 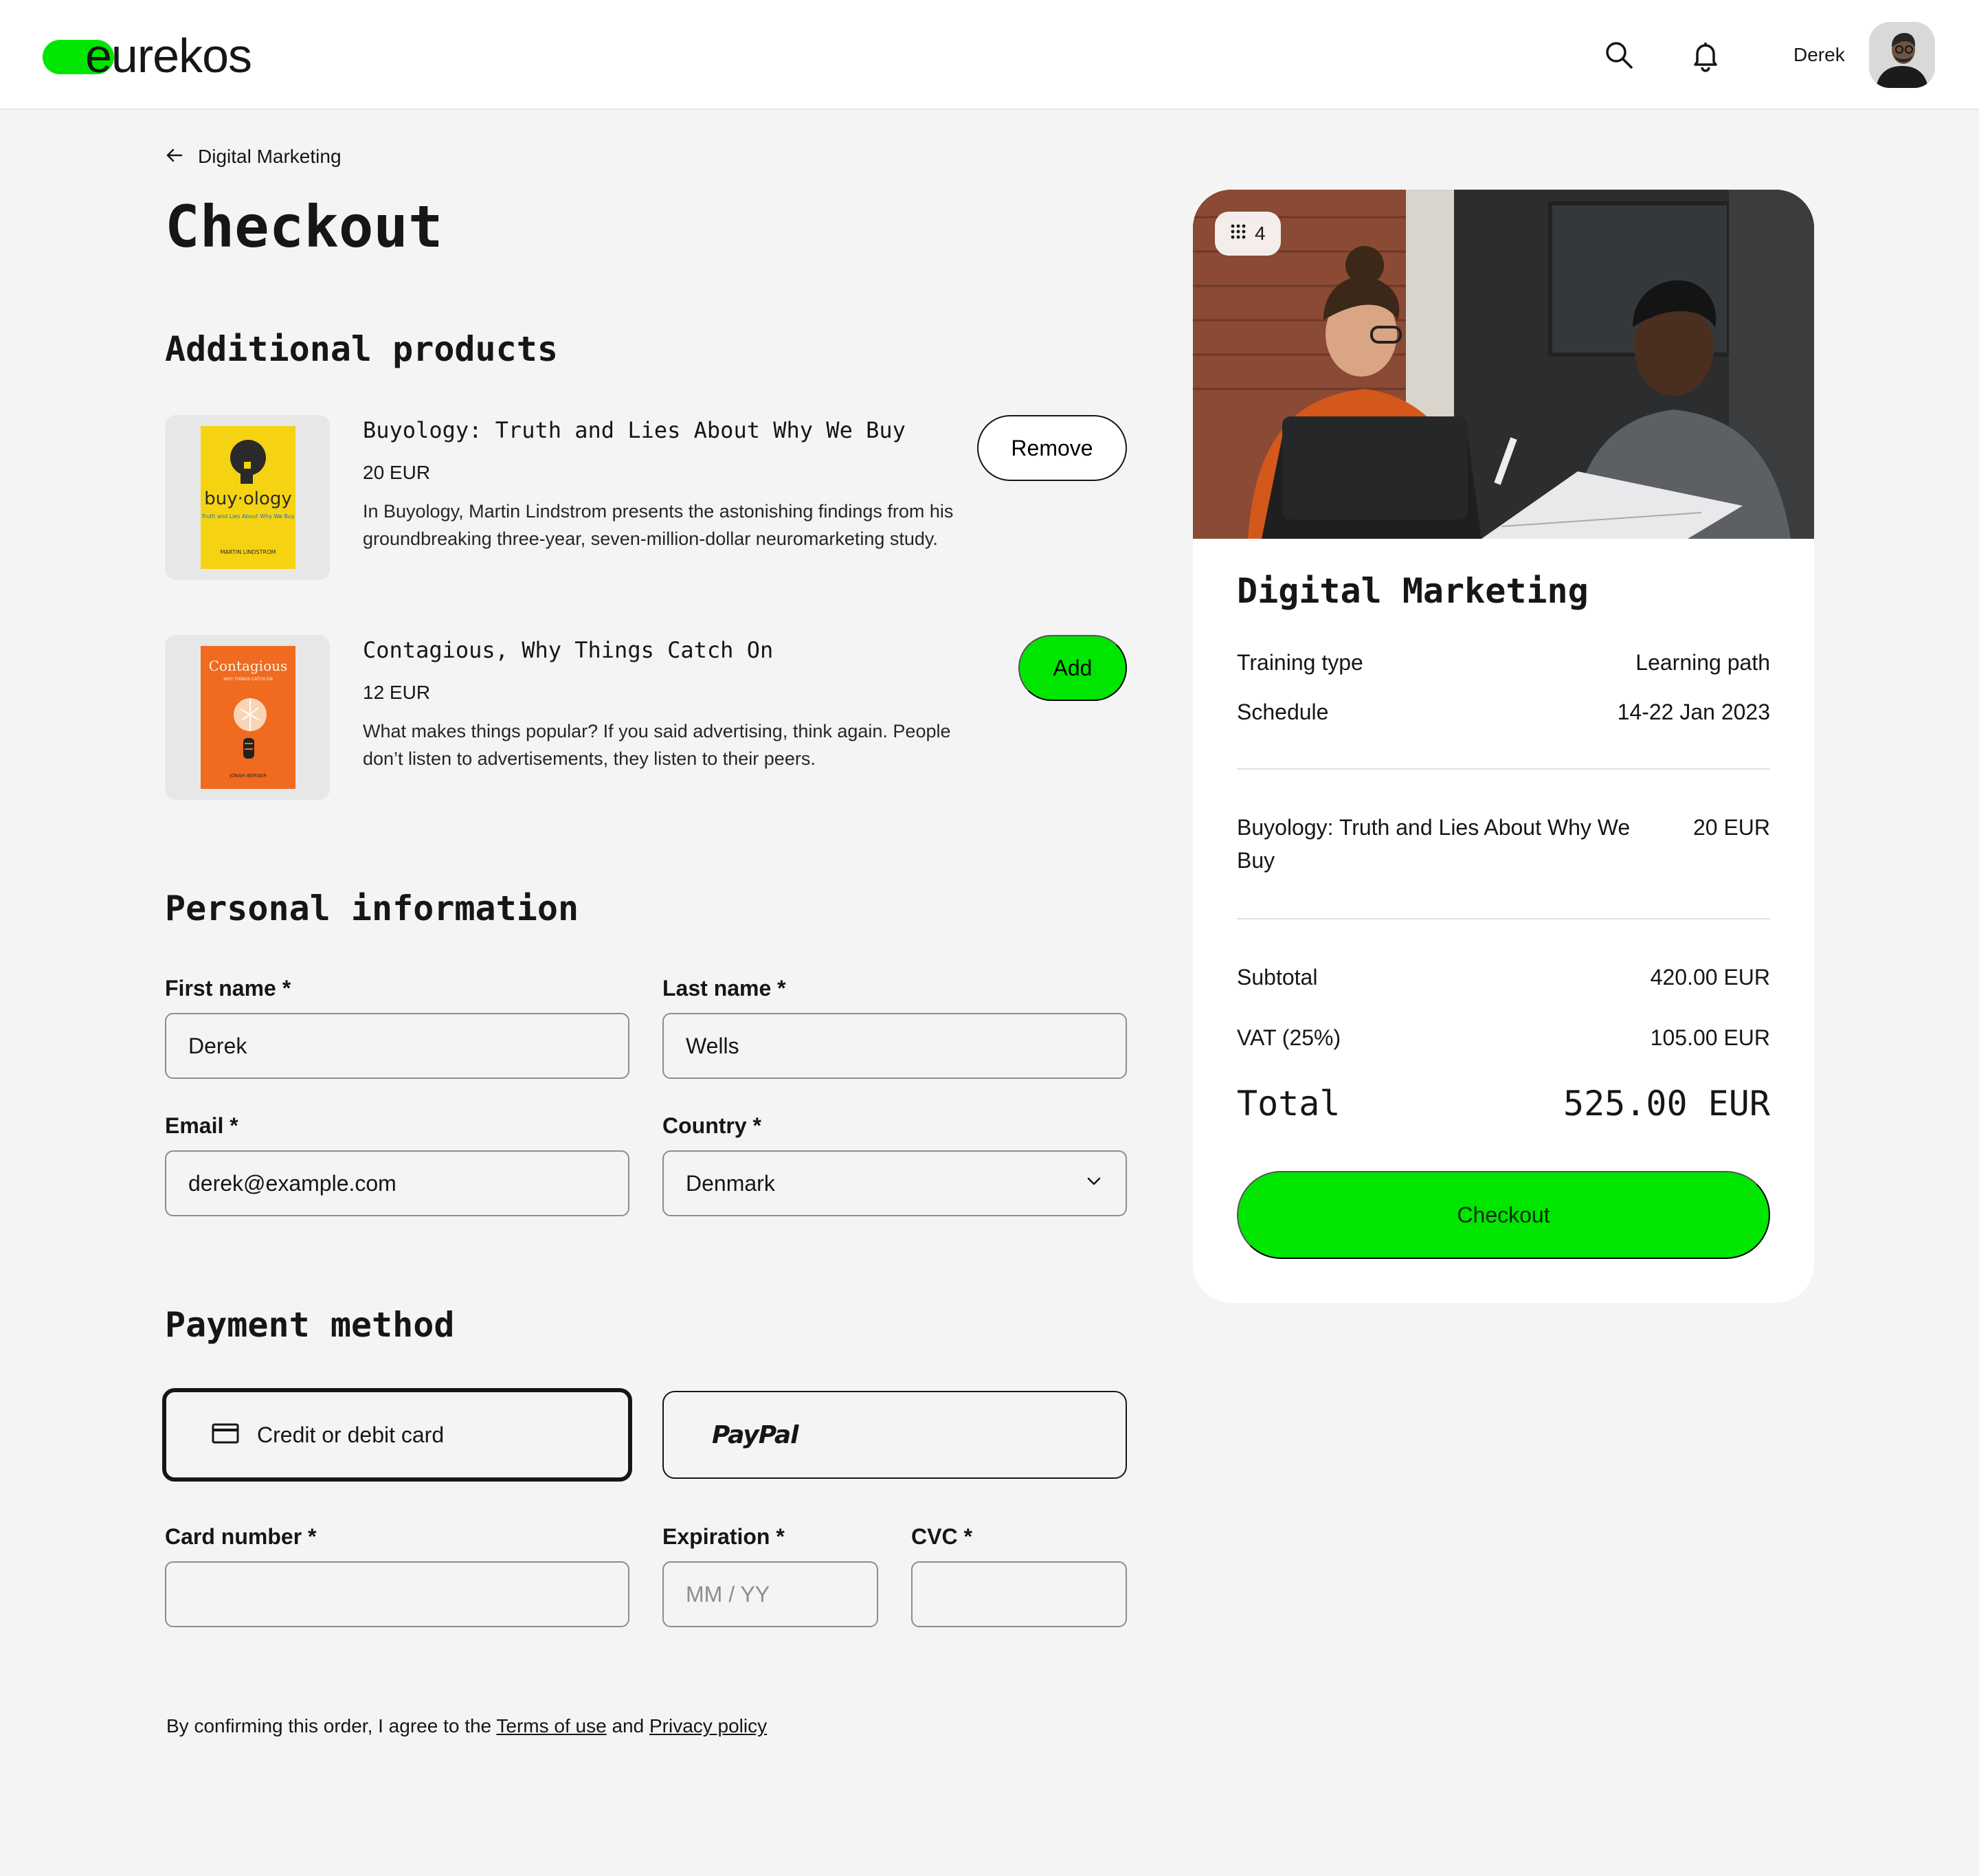 What do you see at coordinates (397, 1183) in the screenshot?
I see `email-field` at bounding box center [397, 1183].